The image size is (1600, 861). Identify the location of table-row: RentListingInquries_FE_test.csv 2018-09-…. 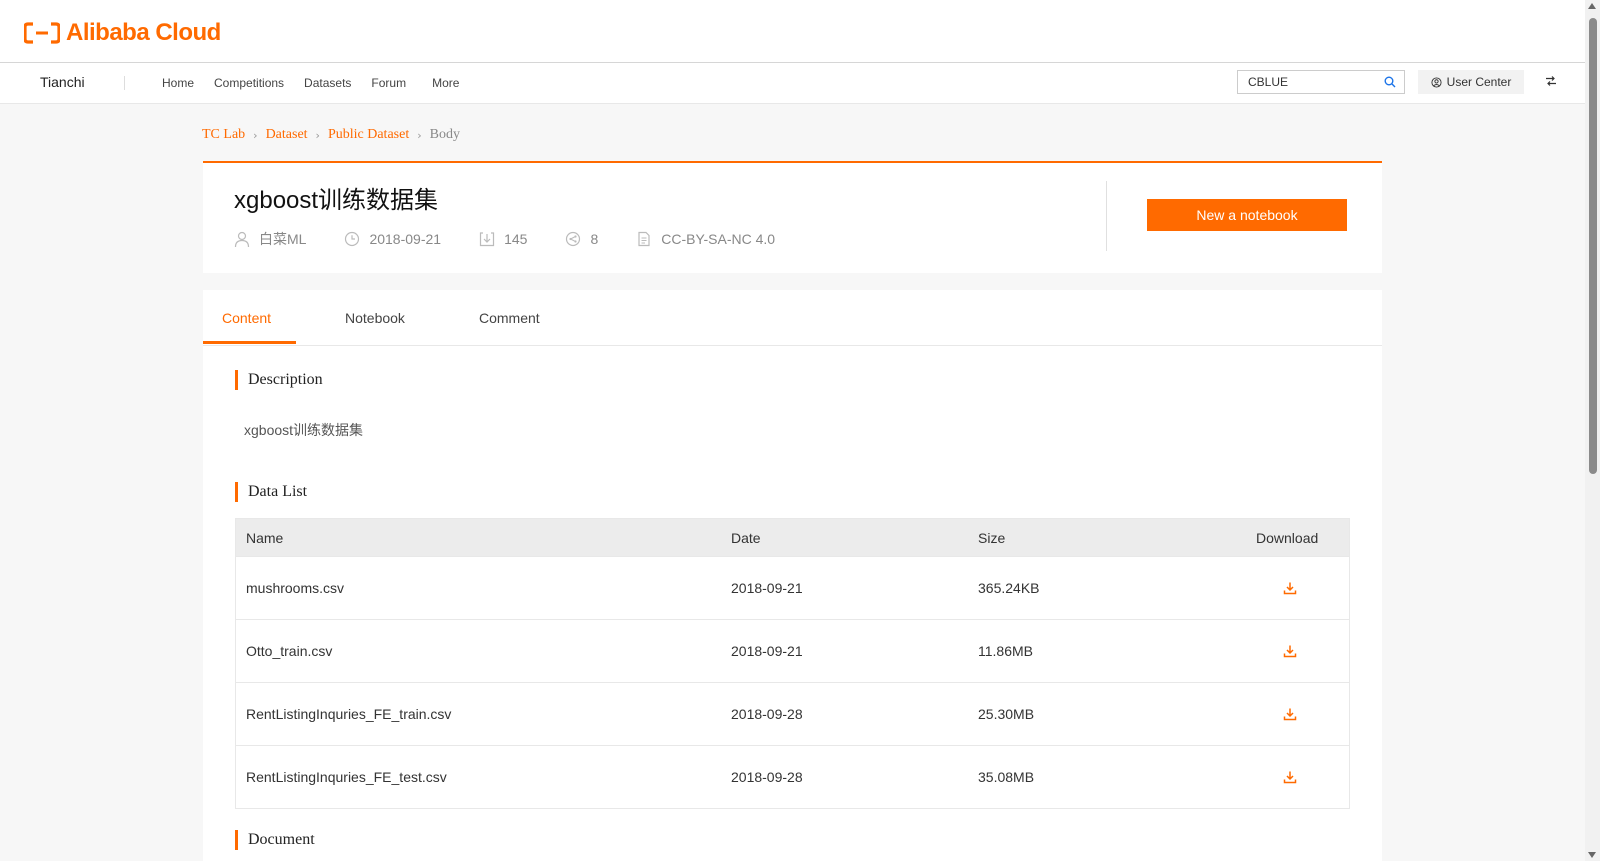
(792, 776).